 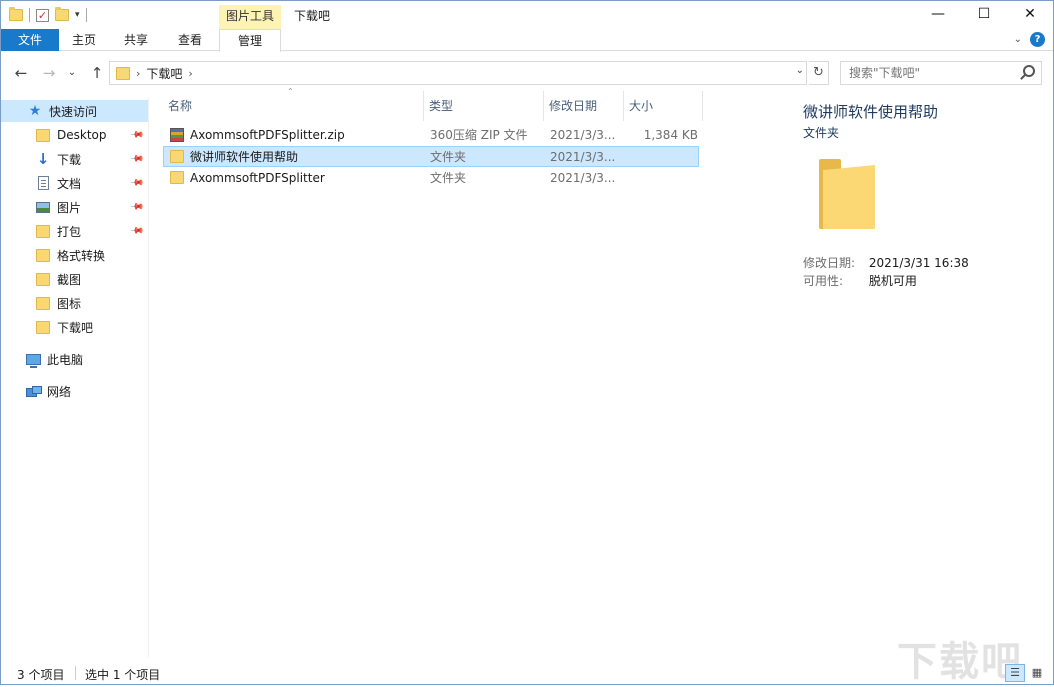 I want to click on refresh-icon: ↻, so click(x=819, y=73).